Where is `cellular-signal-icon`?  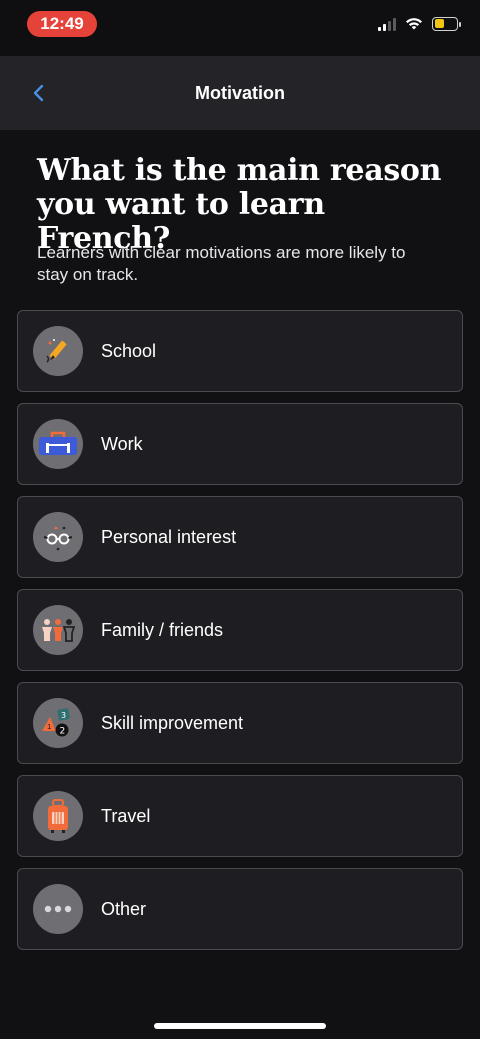 cellular-signal-icon is located at coordinates (387, 24).